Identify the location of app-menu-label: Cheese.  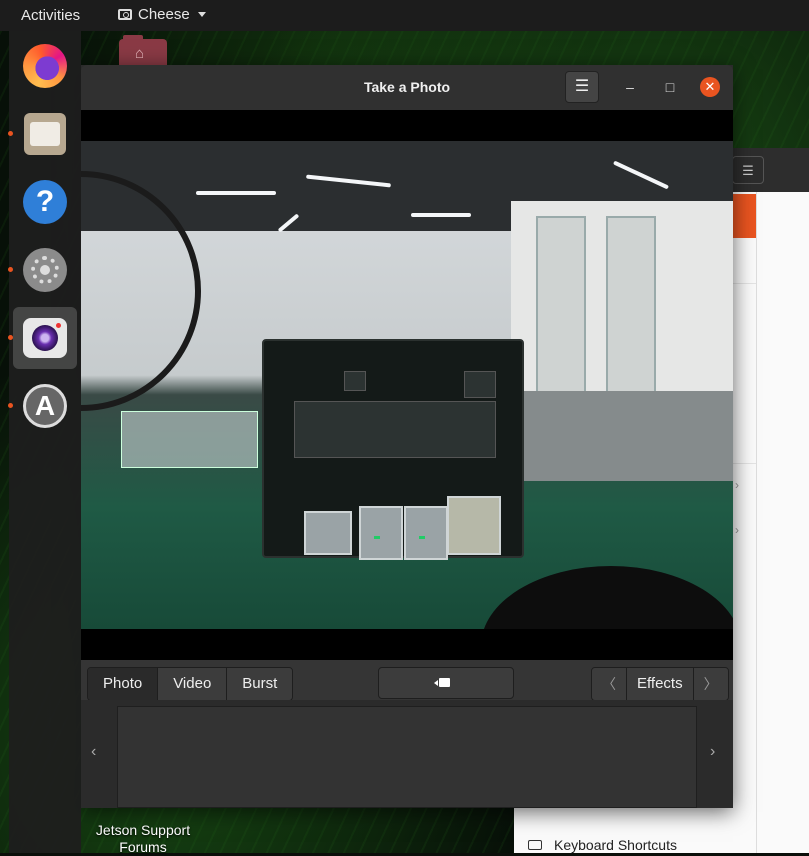
(164, 14).